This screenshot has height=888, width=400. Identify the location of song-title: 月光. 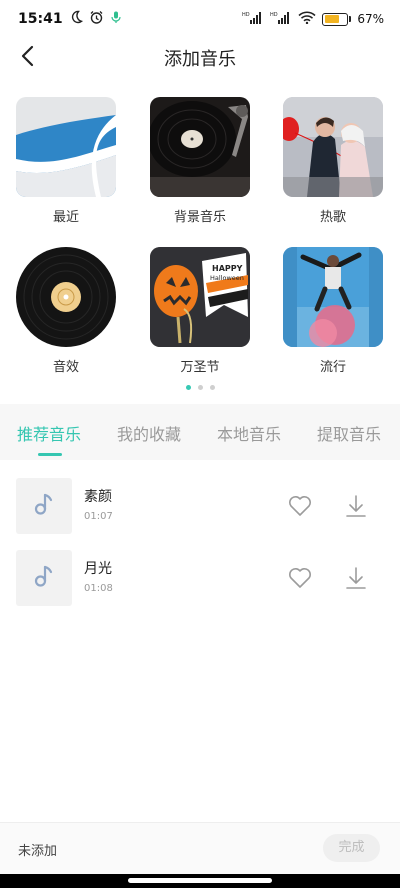
(98, 569).